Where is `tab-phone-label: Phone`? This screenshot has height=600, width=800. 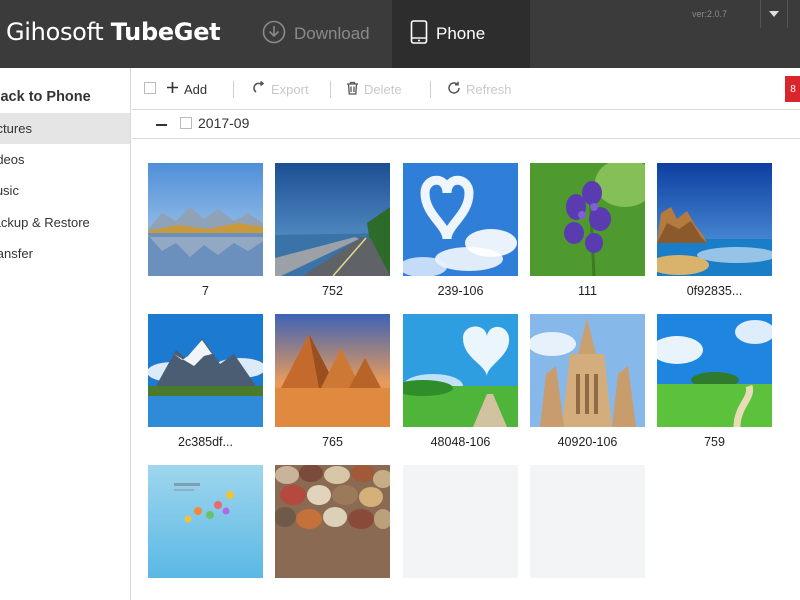
tab-phone-label: Phone is located at coordinates (461, 33).